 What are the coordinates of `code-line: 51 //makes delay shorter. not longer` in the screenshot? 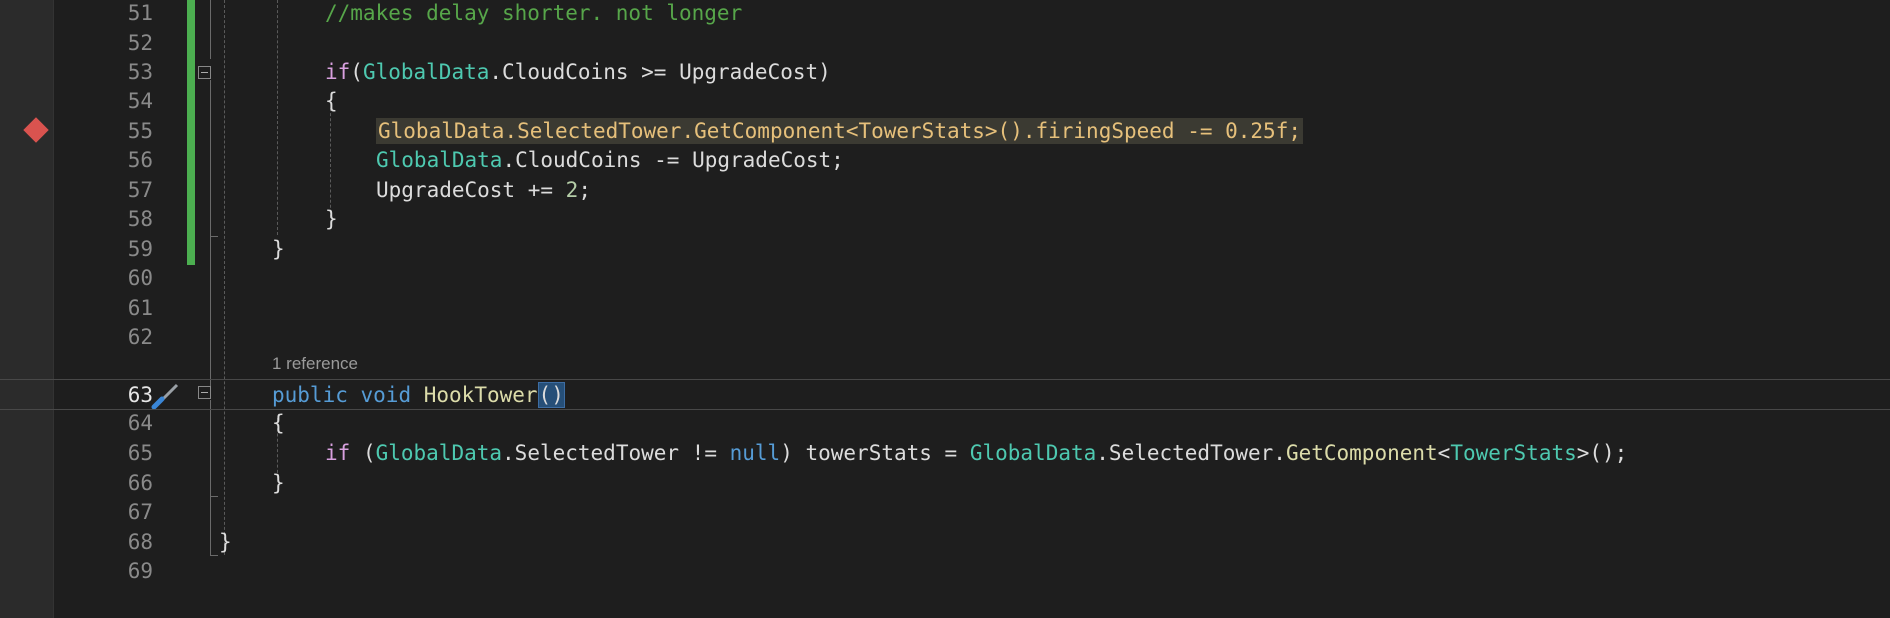 It's located at (945, 14).